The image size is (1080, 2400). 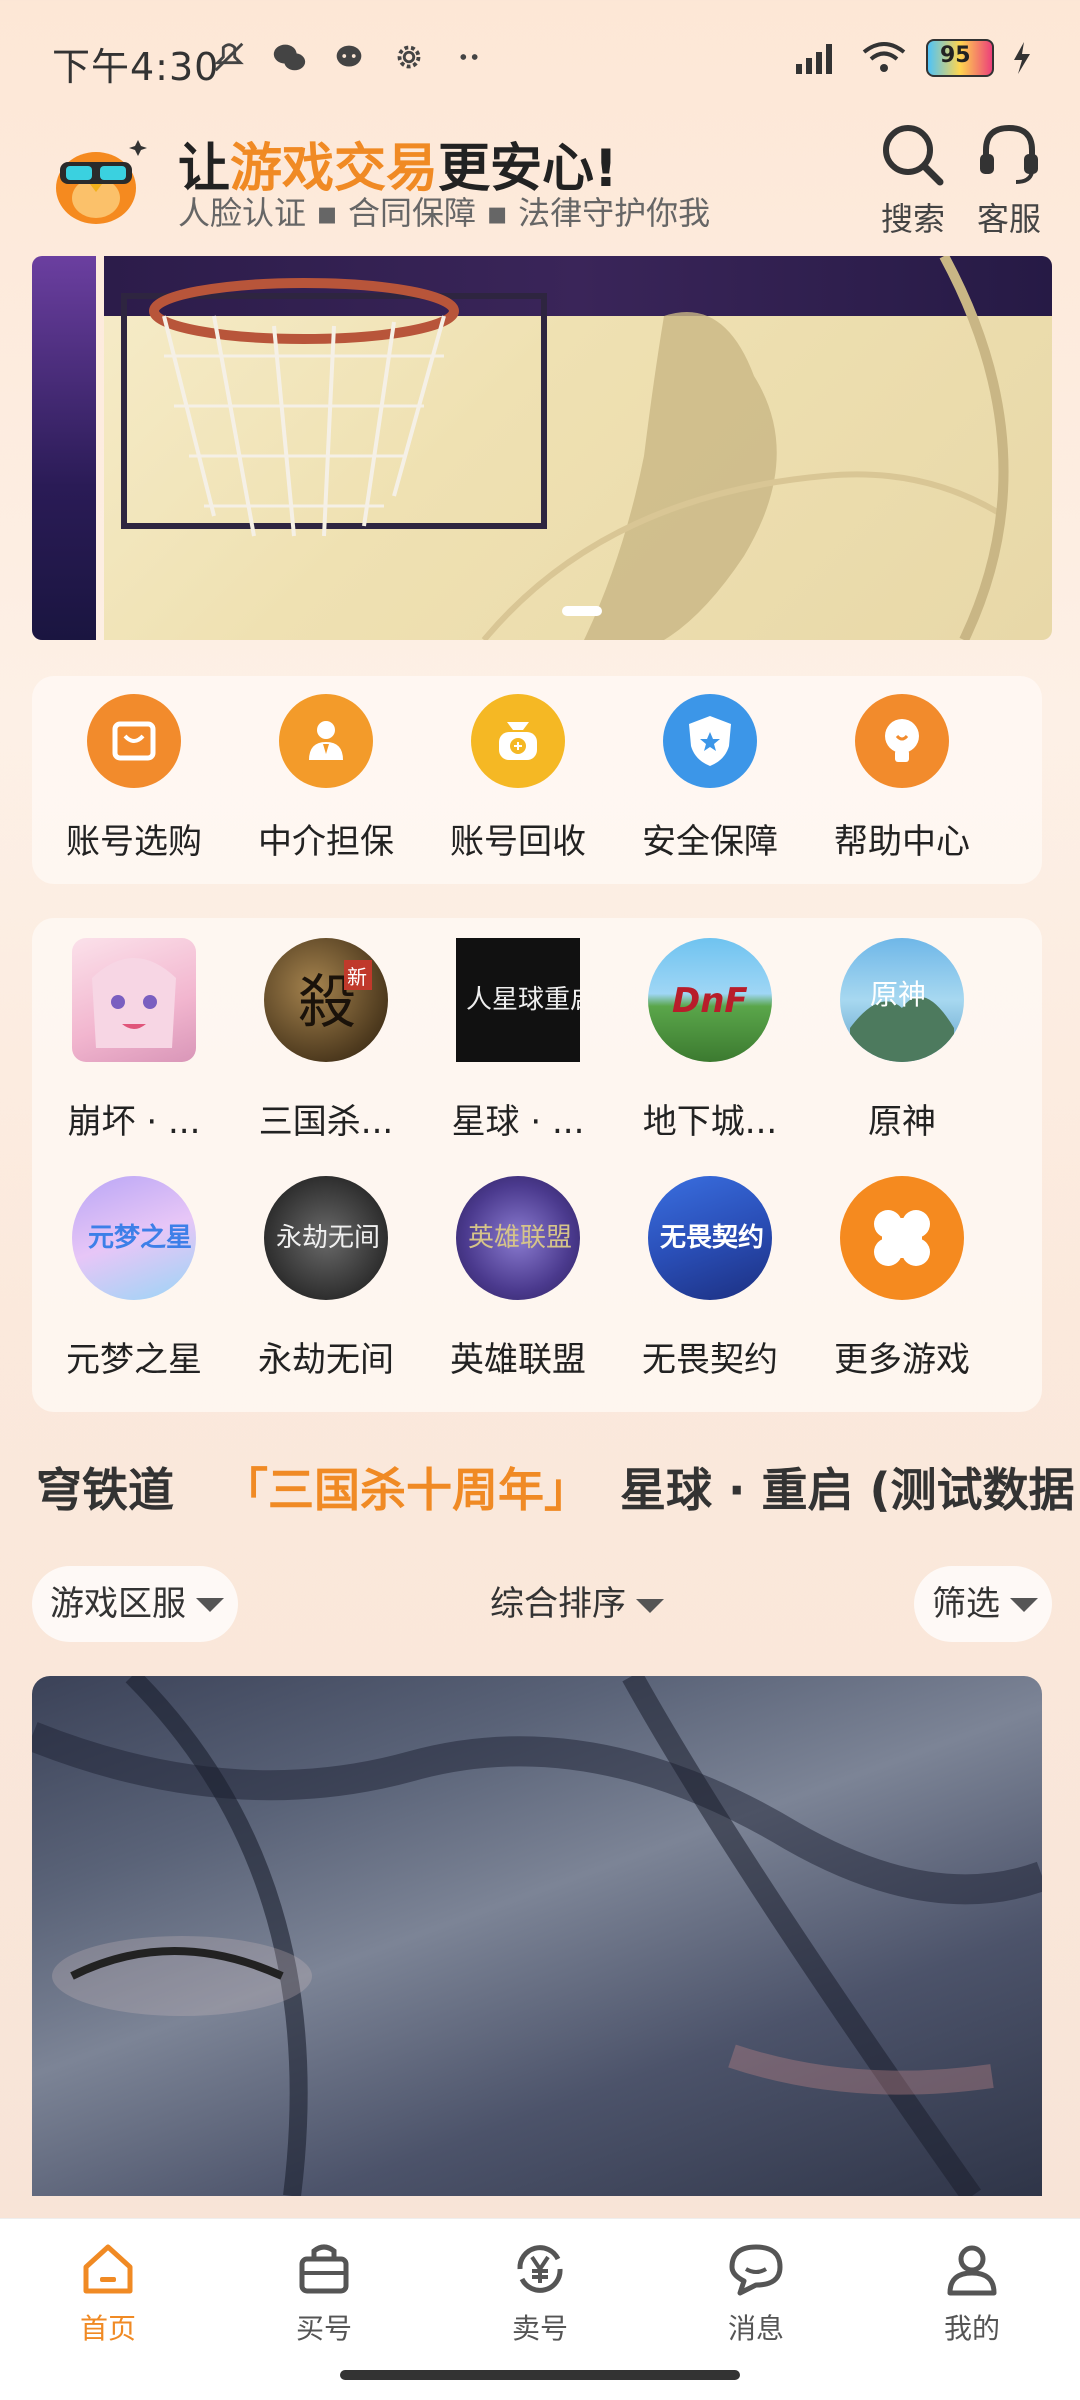 What do you see at coordinates (912, 219) in the screenshot?
I see `search-label: 搜索` at bounding box center [912, 219].